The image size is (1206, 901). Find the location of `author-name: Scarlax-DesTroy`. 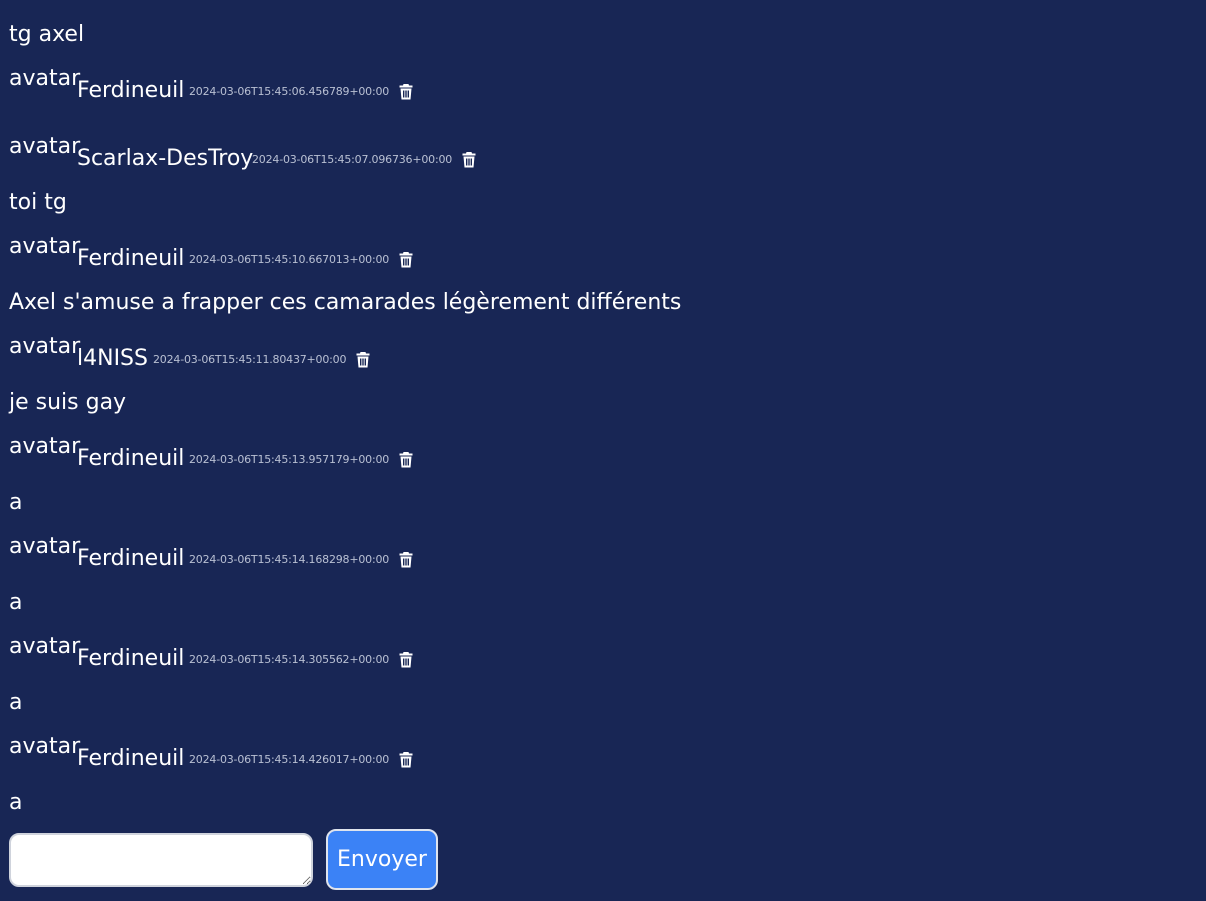

author-name: Scarlax-DesTroy is located at coordinates (165, 158).